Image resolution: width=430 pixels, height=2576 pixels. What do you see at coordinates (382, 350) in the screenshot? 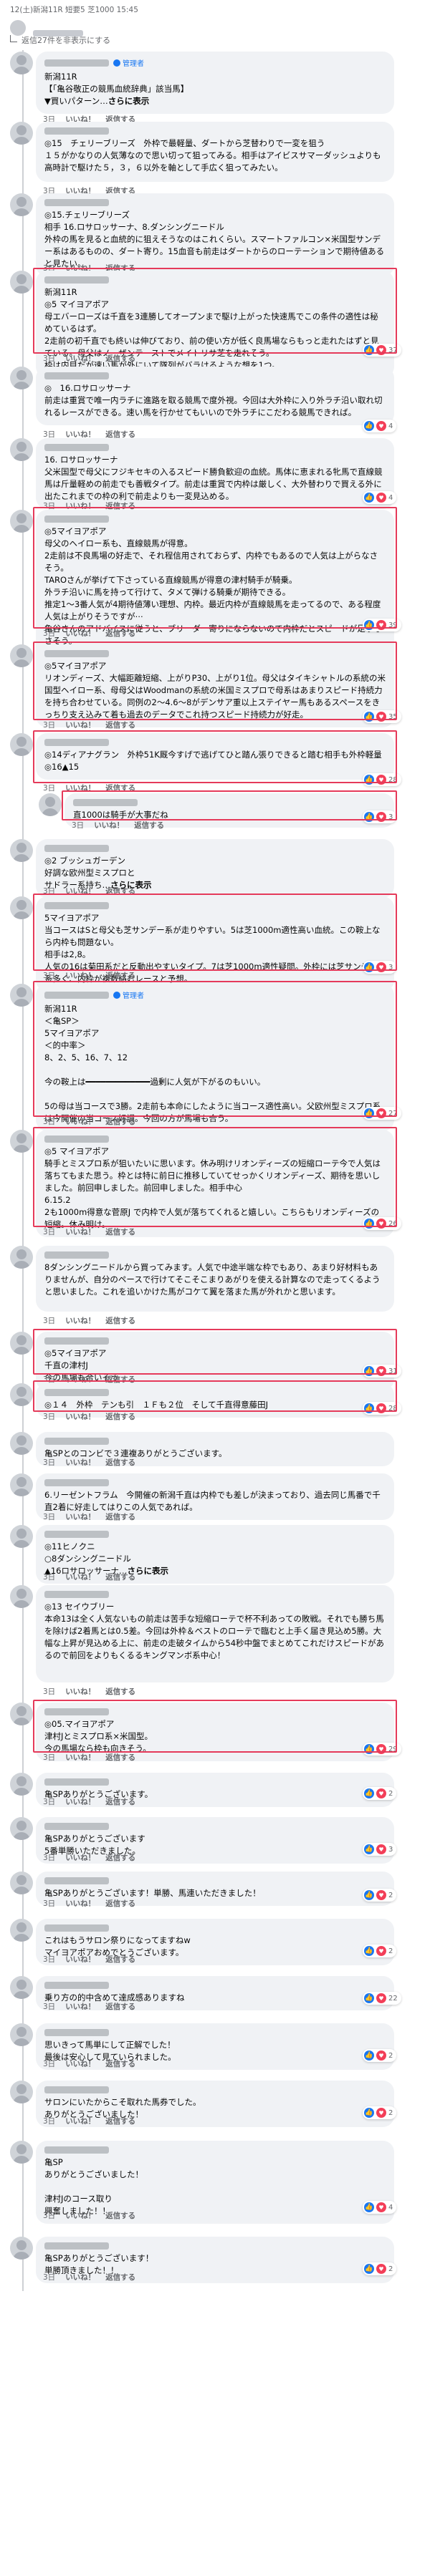
I see `reaction-count: 👍 ♥ 37` at bounding box center [382, 350].